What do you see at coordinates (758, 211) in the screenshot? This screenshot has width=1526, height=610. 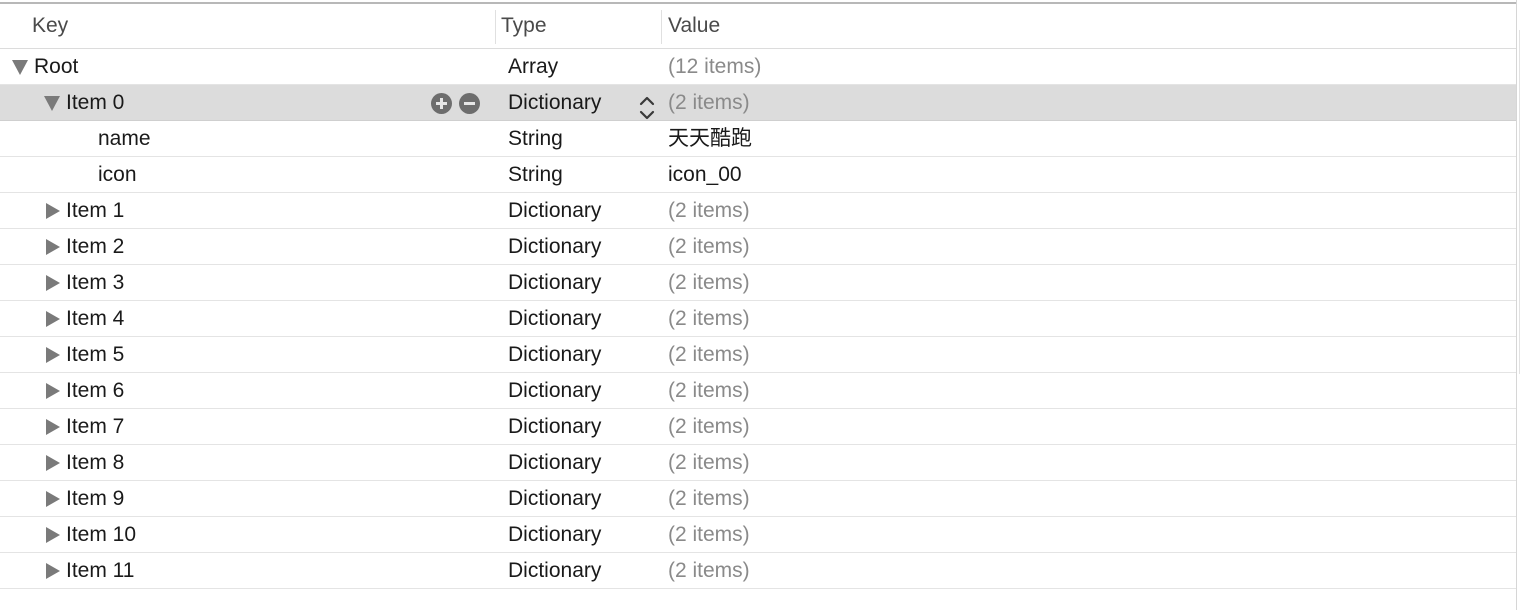 I see `table-row: Item 1 Dictionary (2 items)` at bounding box center [758, 211].